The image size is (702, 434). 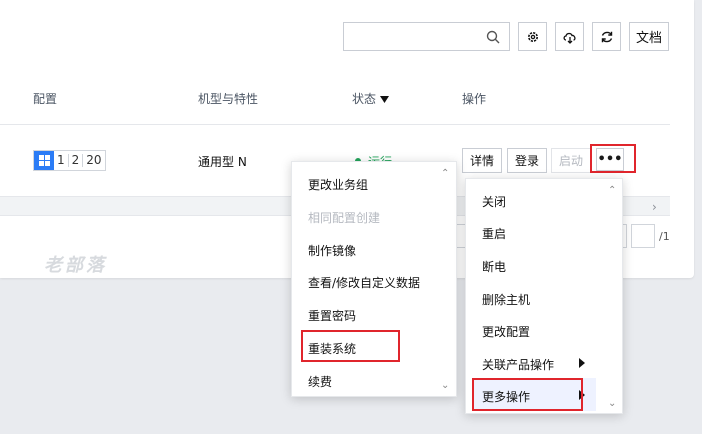 What do you see at coordinates (494, 266) in the screenshot?
I see `menu-item-power-off: 断电` at bounding box center [494, 266].